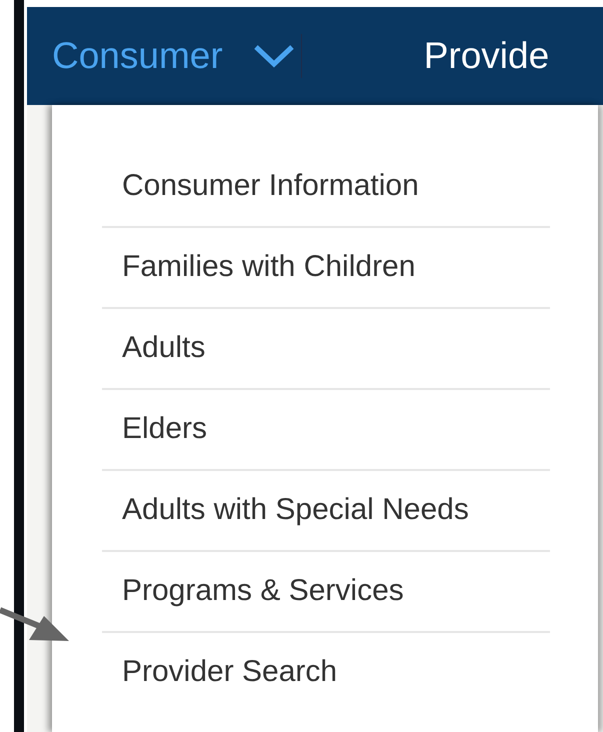  Describe the element at coordinates (326, 671) in the screenshot. I see `menu-item: Provider Search` at that location.